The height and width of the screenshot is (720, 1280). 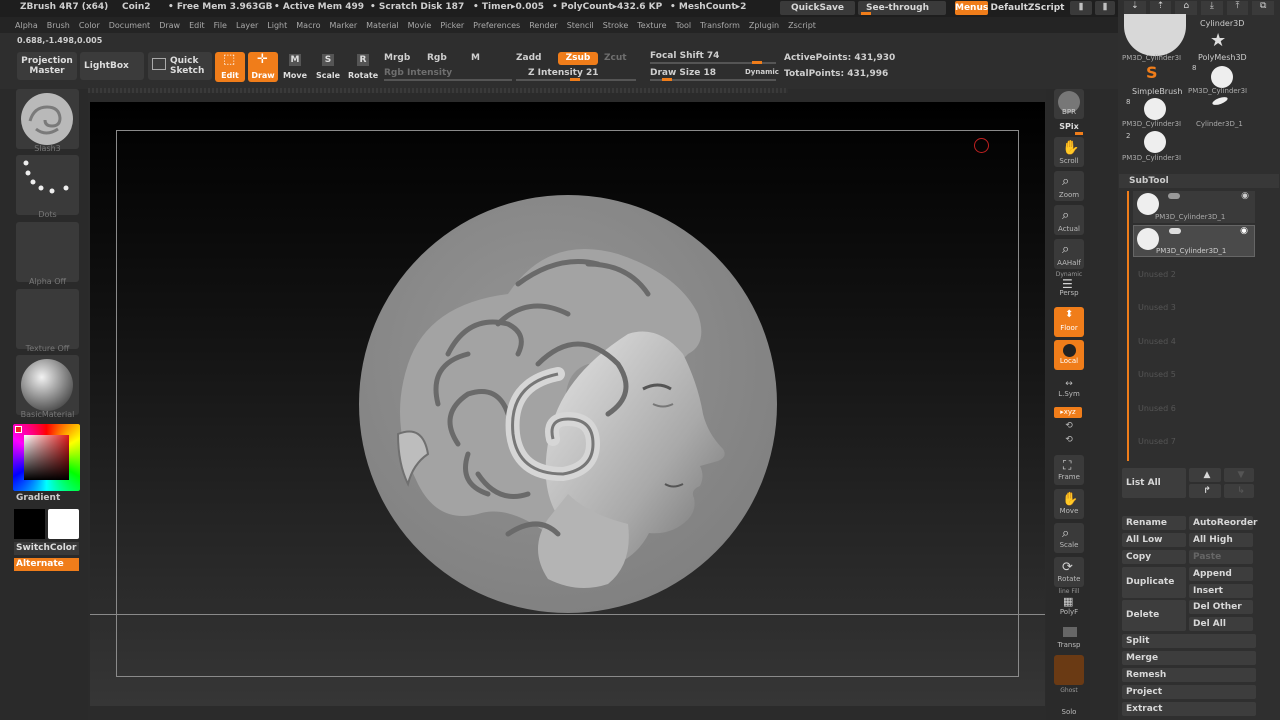 I want to click on toggle-icon: ⫴, so click(x=1081, y=8).